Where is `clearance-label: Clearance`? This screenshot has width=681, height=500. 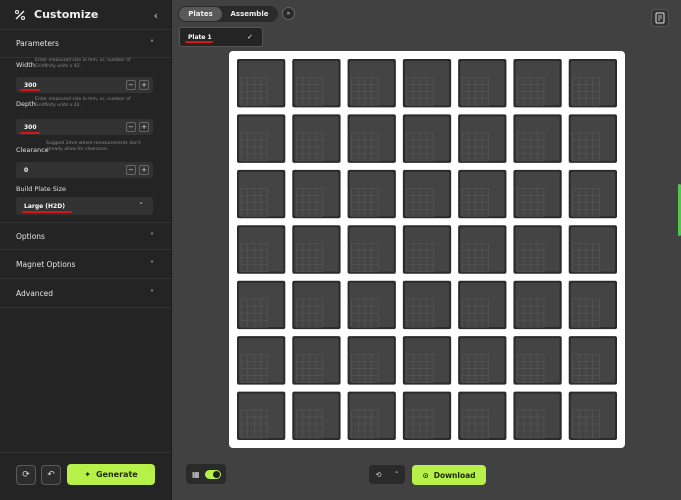
clearance-label: Clearance is located at coordinates (32, 150).